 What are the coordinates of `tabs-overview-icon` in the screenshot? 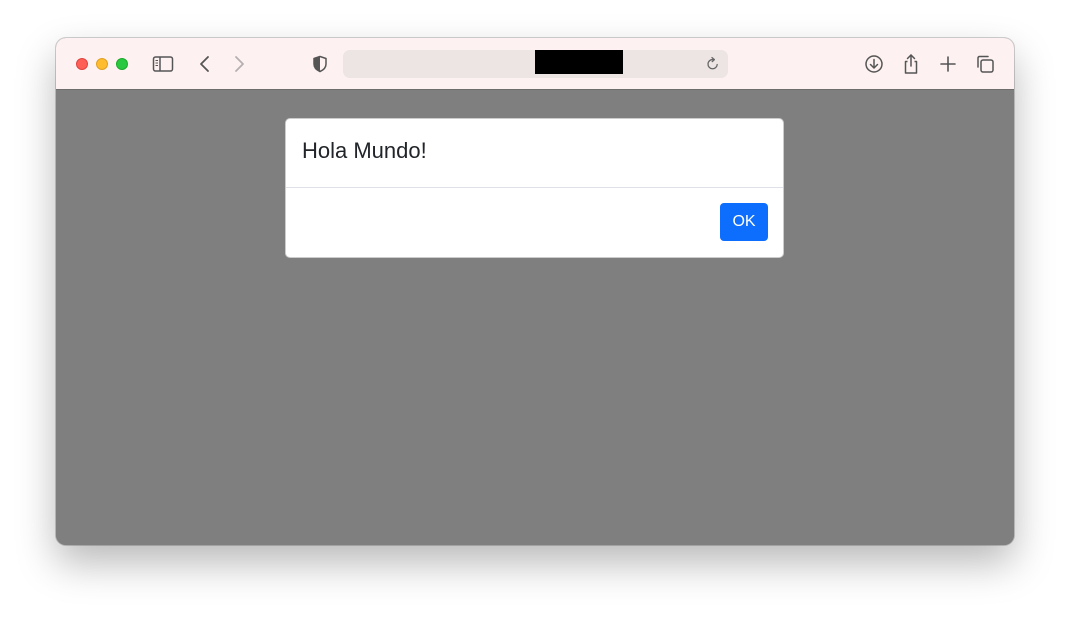 It's located at (985, 64).